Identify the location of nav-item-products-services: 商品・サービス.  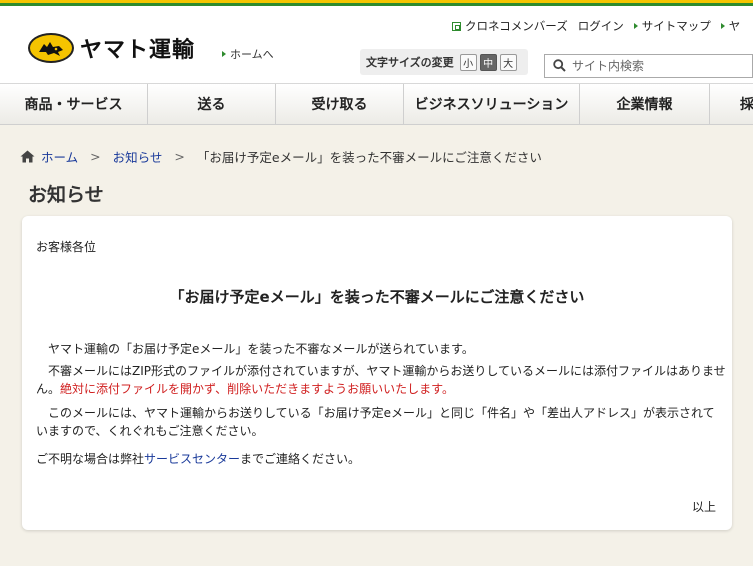
(74, 104).